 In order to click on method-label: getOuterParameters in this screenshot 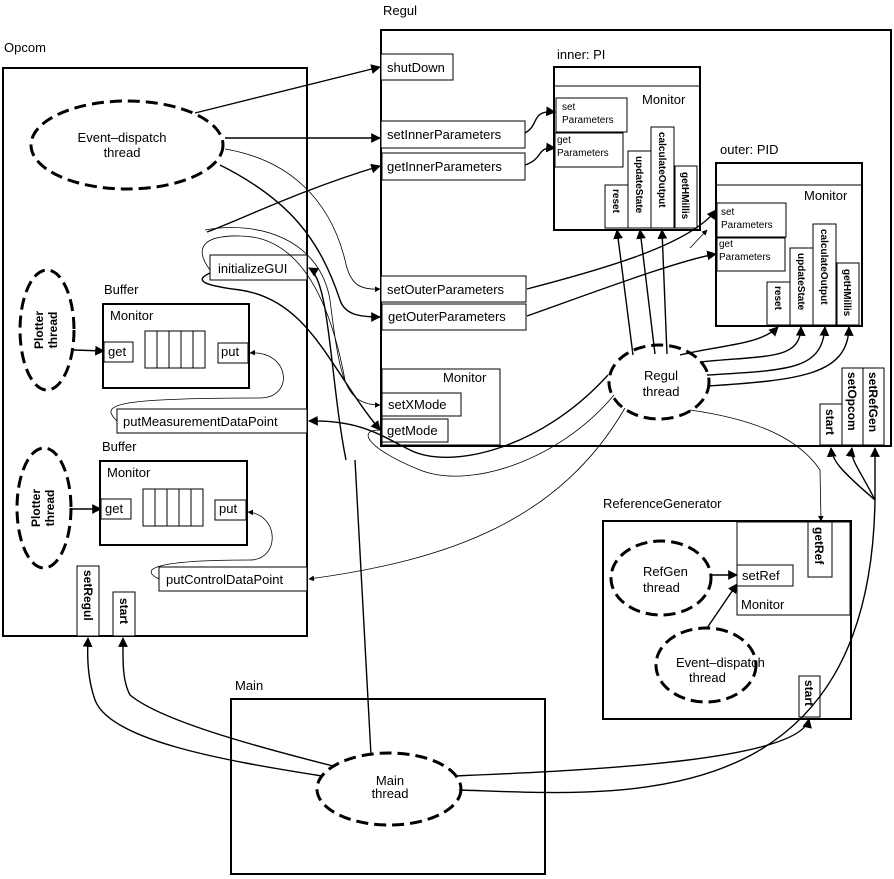, I will do `click(447, 316)`.